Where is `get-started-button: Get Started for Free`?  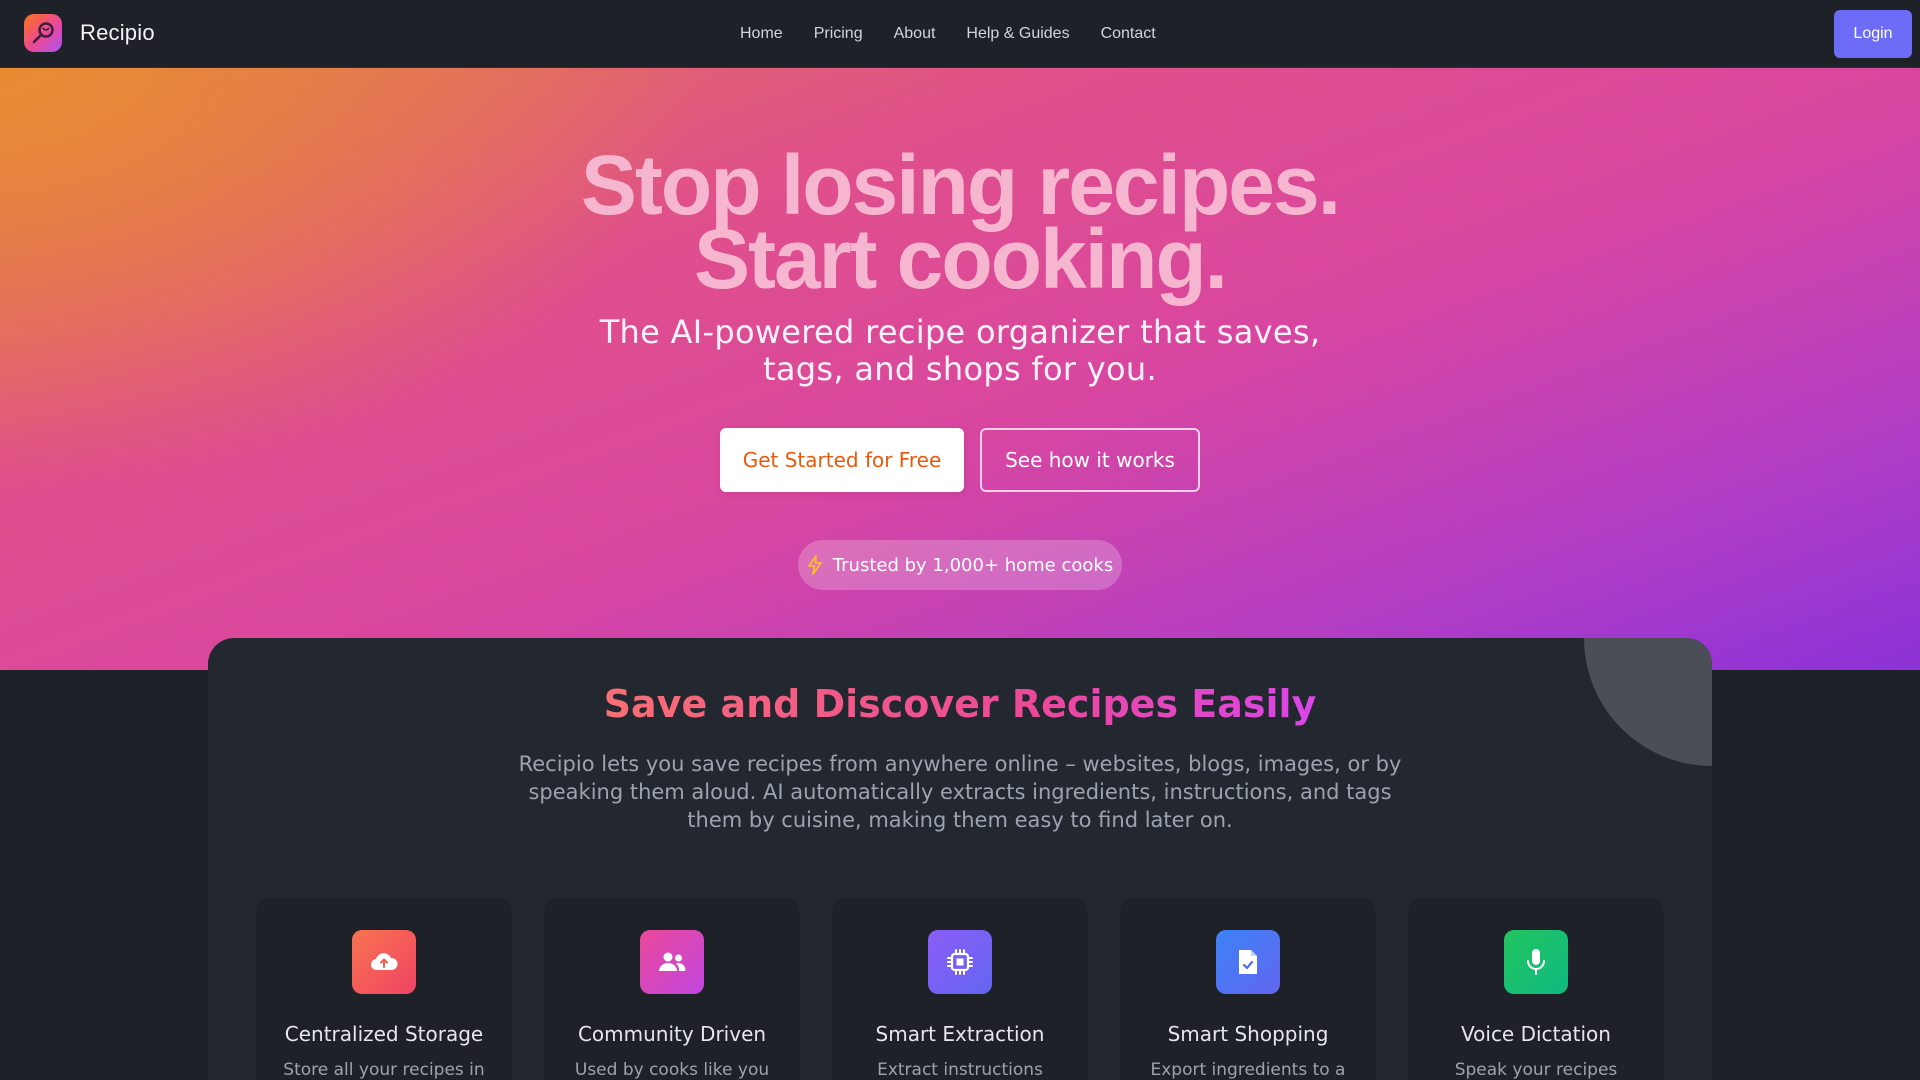 get-started-button: Get Started for Free is located at coordinates (842, 460).